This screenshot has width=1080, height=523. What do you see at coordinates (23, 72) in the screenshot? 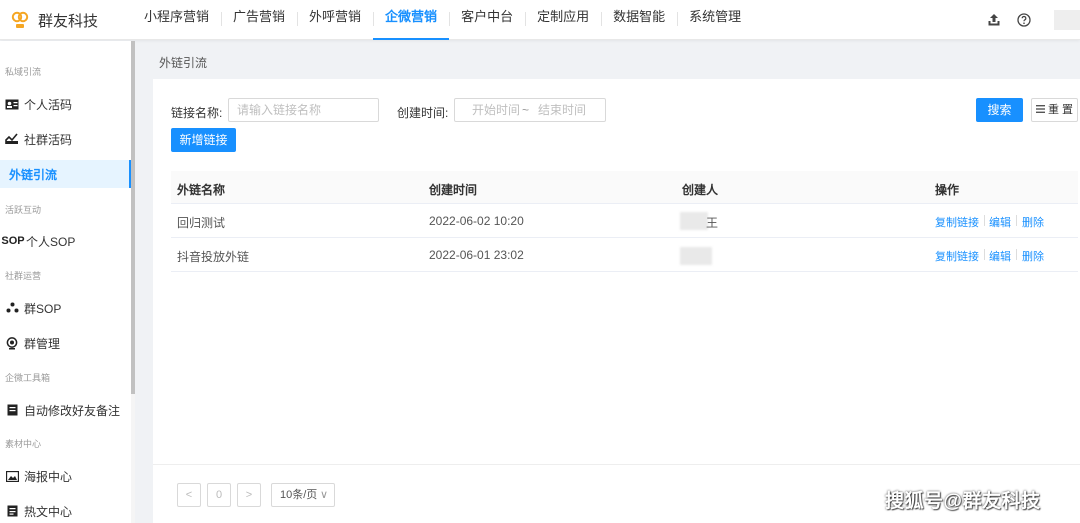
I see `sidebar-group-private: 私域引流` at bounding box center [23, 72].